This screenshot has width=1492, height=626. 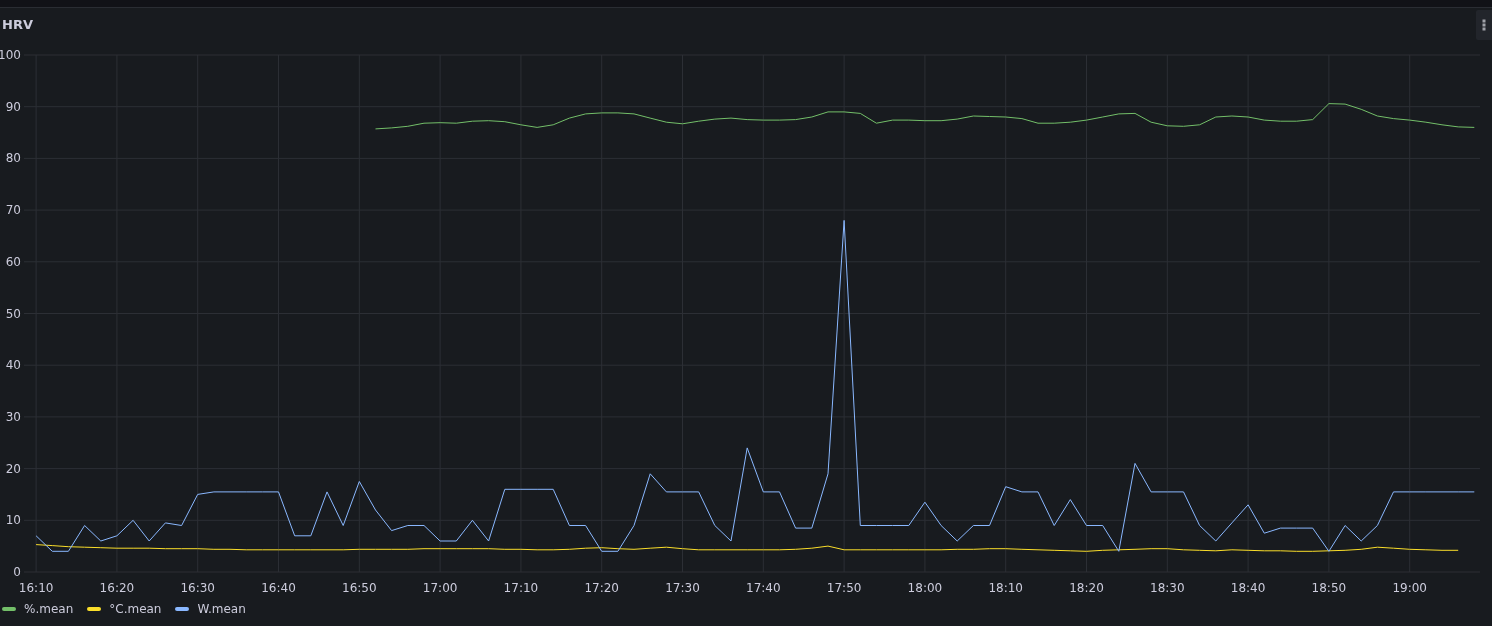 What do you see at coordinates (1086, 588) in the screenshot?
I see `x-axis-label: 18:20` at bounding box center [1086, 588].